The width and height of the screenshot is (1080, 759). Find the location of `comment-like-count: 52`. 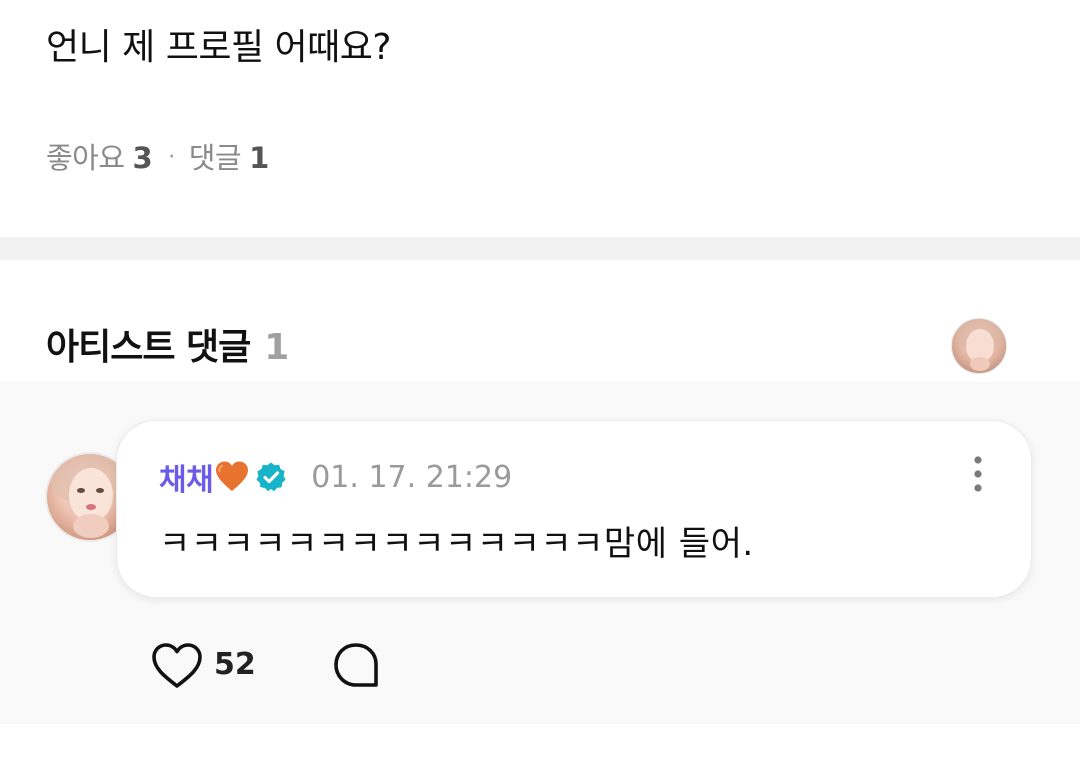

comment-like-count: 52 is located at coordinates (235, 664).